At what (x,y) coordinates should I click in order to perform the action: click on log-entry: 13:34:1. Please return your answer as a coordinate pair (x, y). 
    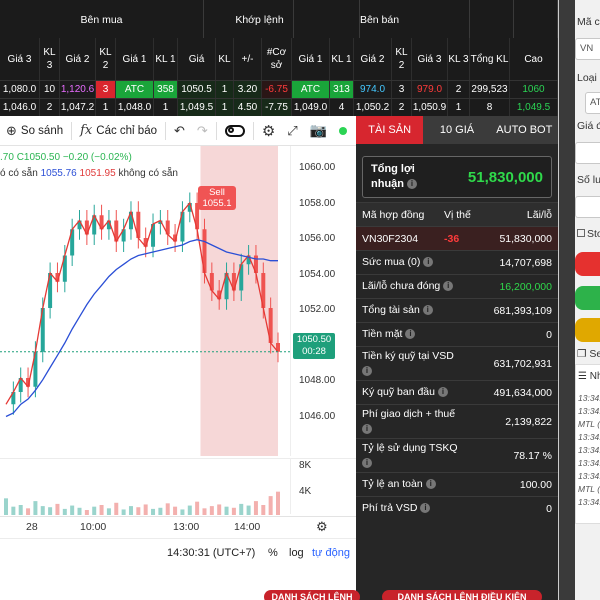
    Looking at the image, I should click on (589, 411).